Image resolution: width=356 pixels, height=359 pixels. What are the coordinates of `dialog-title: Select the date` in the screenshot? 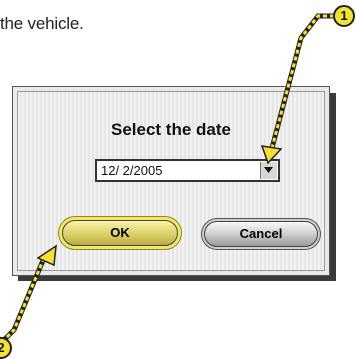 It's located at (171, 129).